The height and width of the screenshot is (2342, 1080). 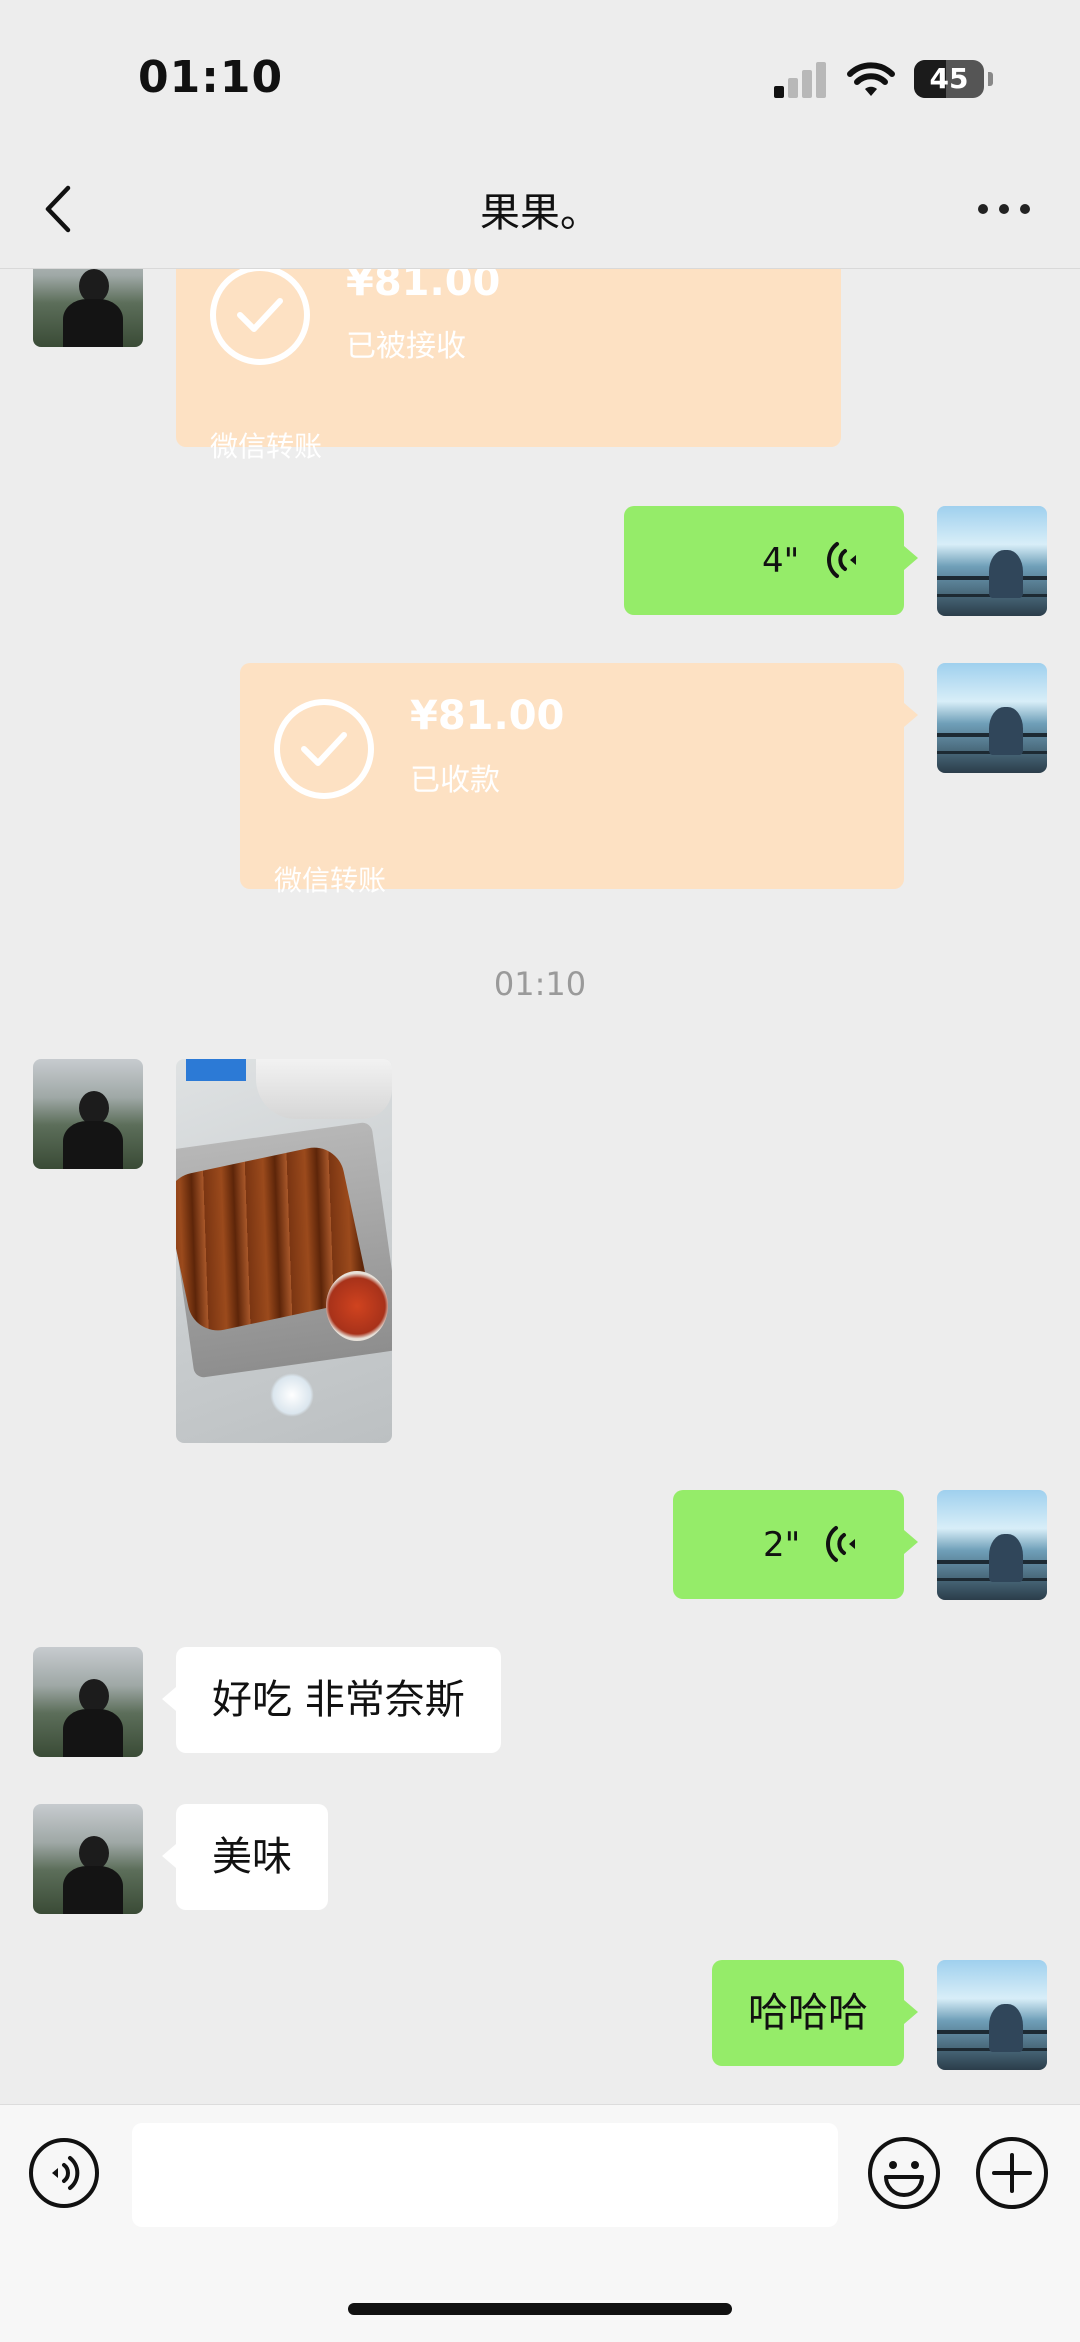 What do you see at coordinates (284, 1251) in the screenshot?
I see `image-message` at bounding box center [284, 1251].